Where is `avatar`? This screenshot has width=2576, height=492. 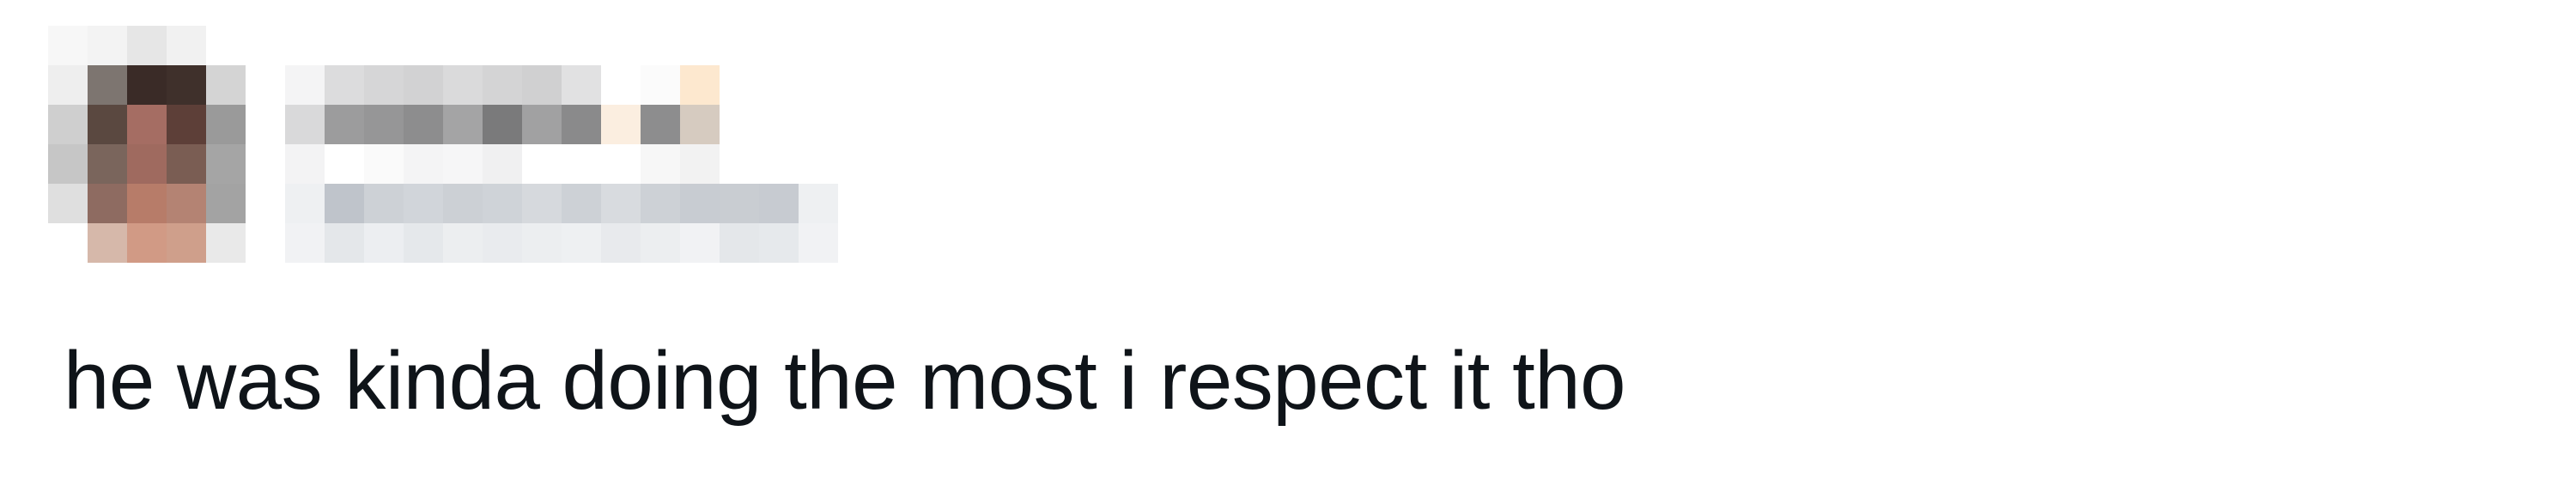
avatar is located at coordinates (147, 146).